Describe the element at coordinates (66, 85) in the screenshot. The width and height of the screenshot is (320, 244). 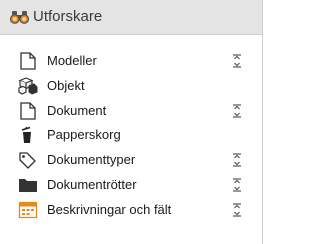
I see `explorer-item-label: Objekt` at that location.